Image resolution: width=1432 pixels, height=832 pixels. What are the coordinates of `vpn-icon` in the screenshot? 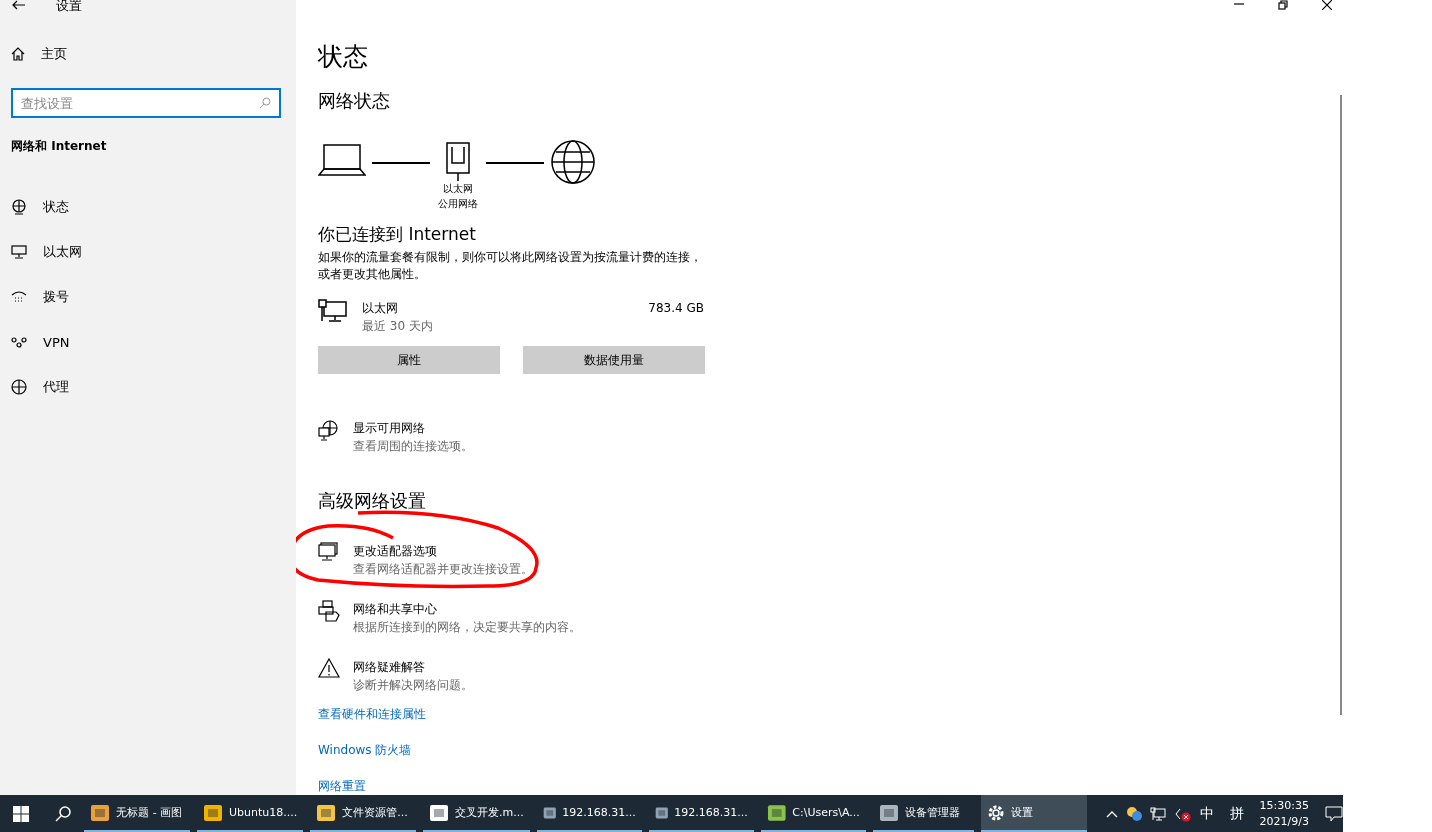 It's located at (19, 342).